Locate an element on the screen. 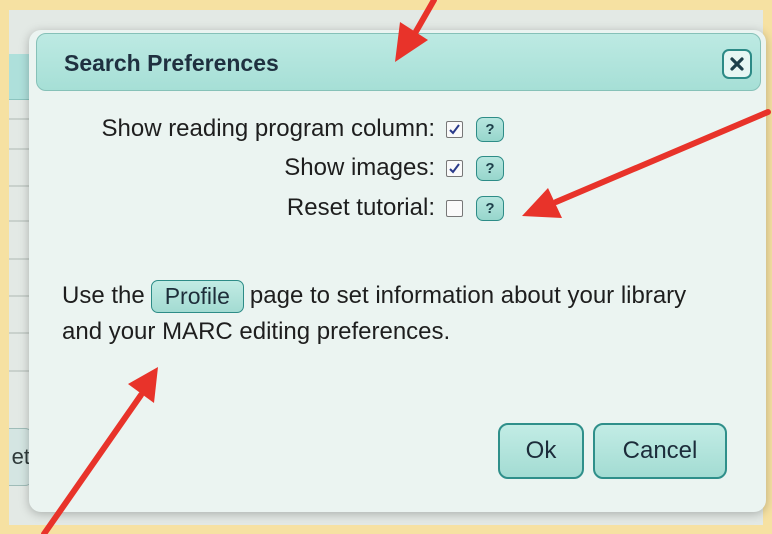 This screenshot has height=534, width=772. help-button-reset-tutorial: ? is located at coordinates (490, 208).